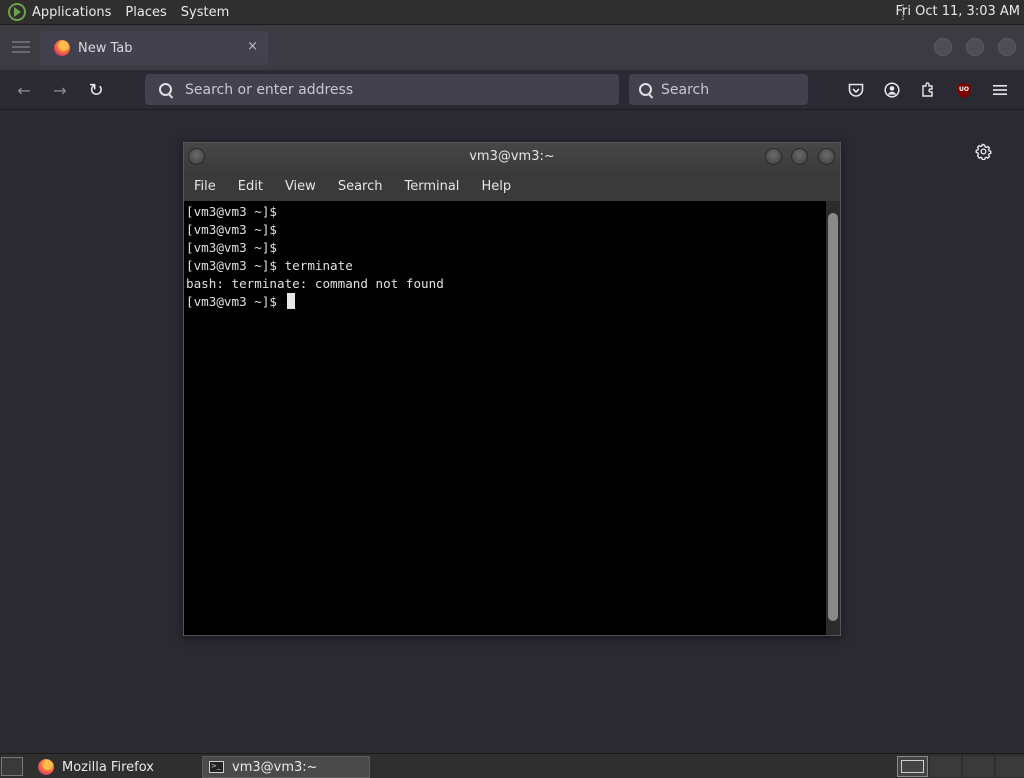 The image size is (1024, 778). What do you see at coordinates (105, 48) in the screenshot?
I see `tab-title: New Tab` at bounding box center [105, 48].